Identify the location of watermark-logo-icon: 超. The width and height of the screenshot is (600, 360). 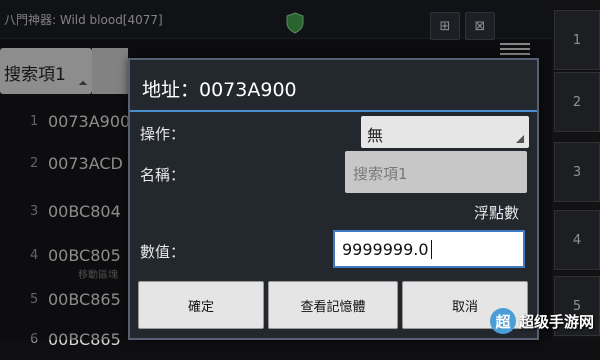
(503, 321).